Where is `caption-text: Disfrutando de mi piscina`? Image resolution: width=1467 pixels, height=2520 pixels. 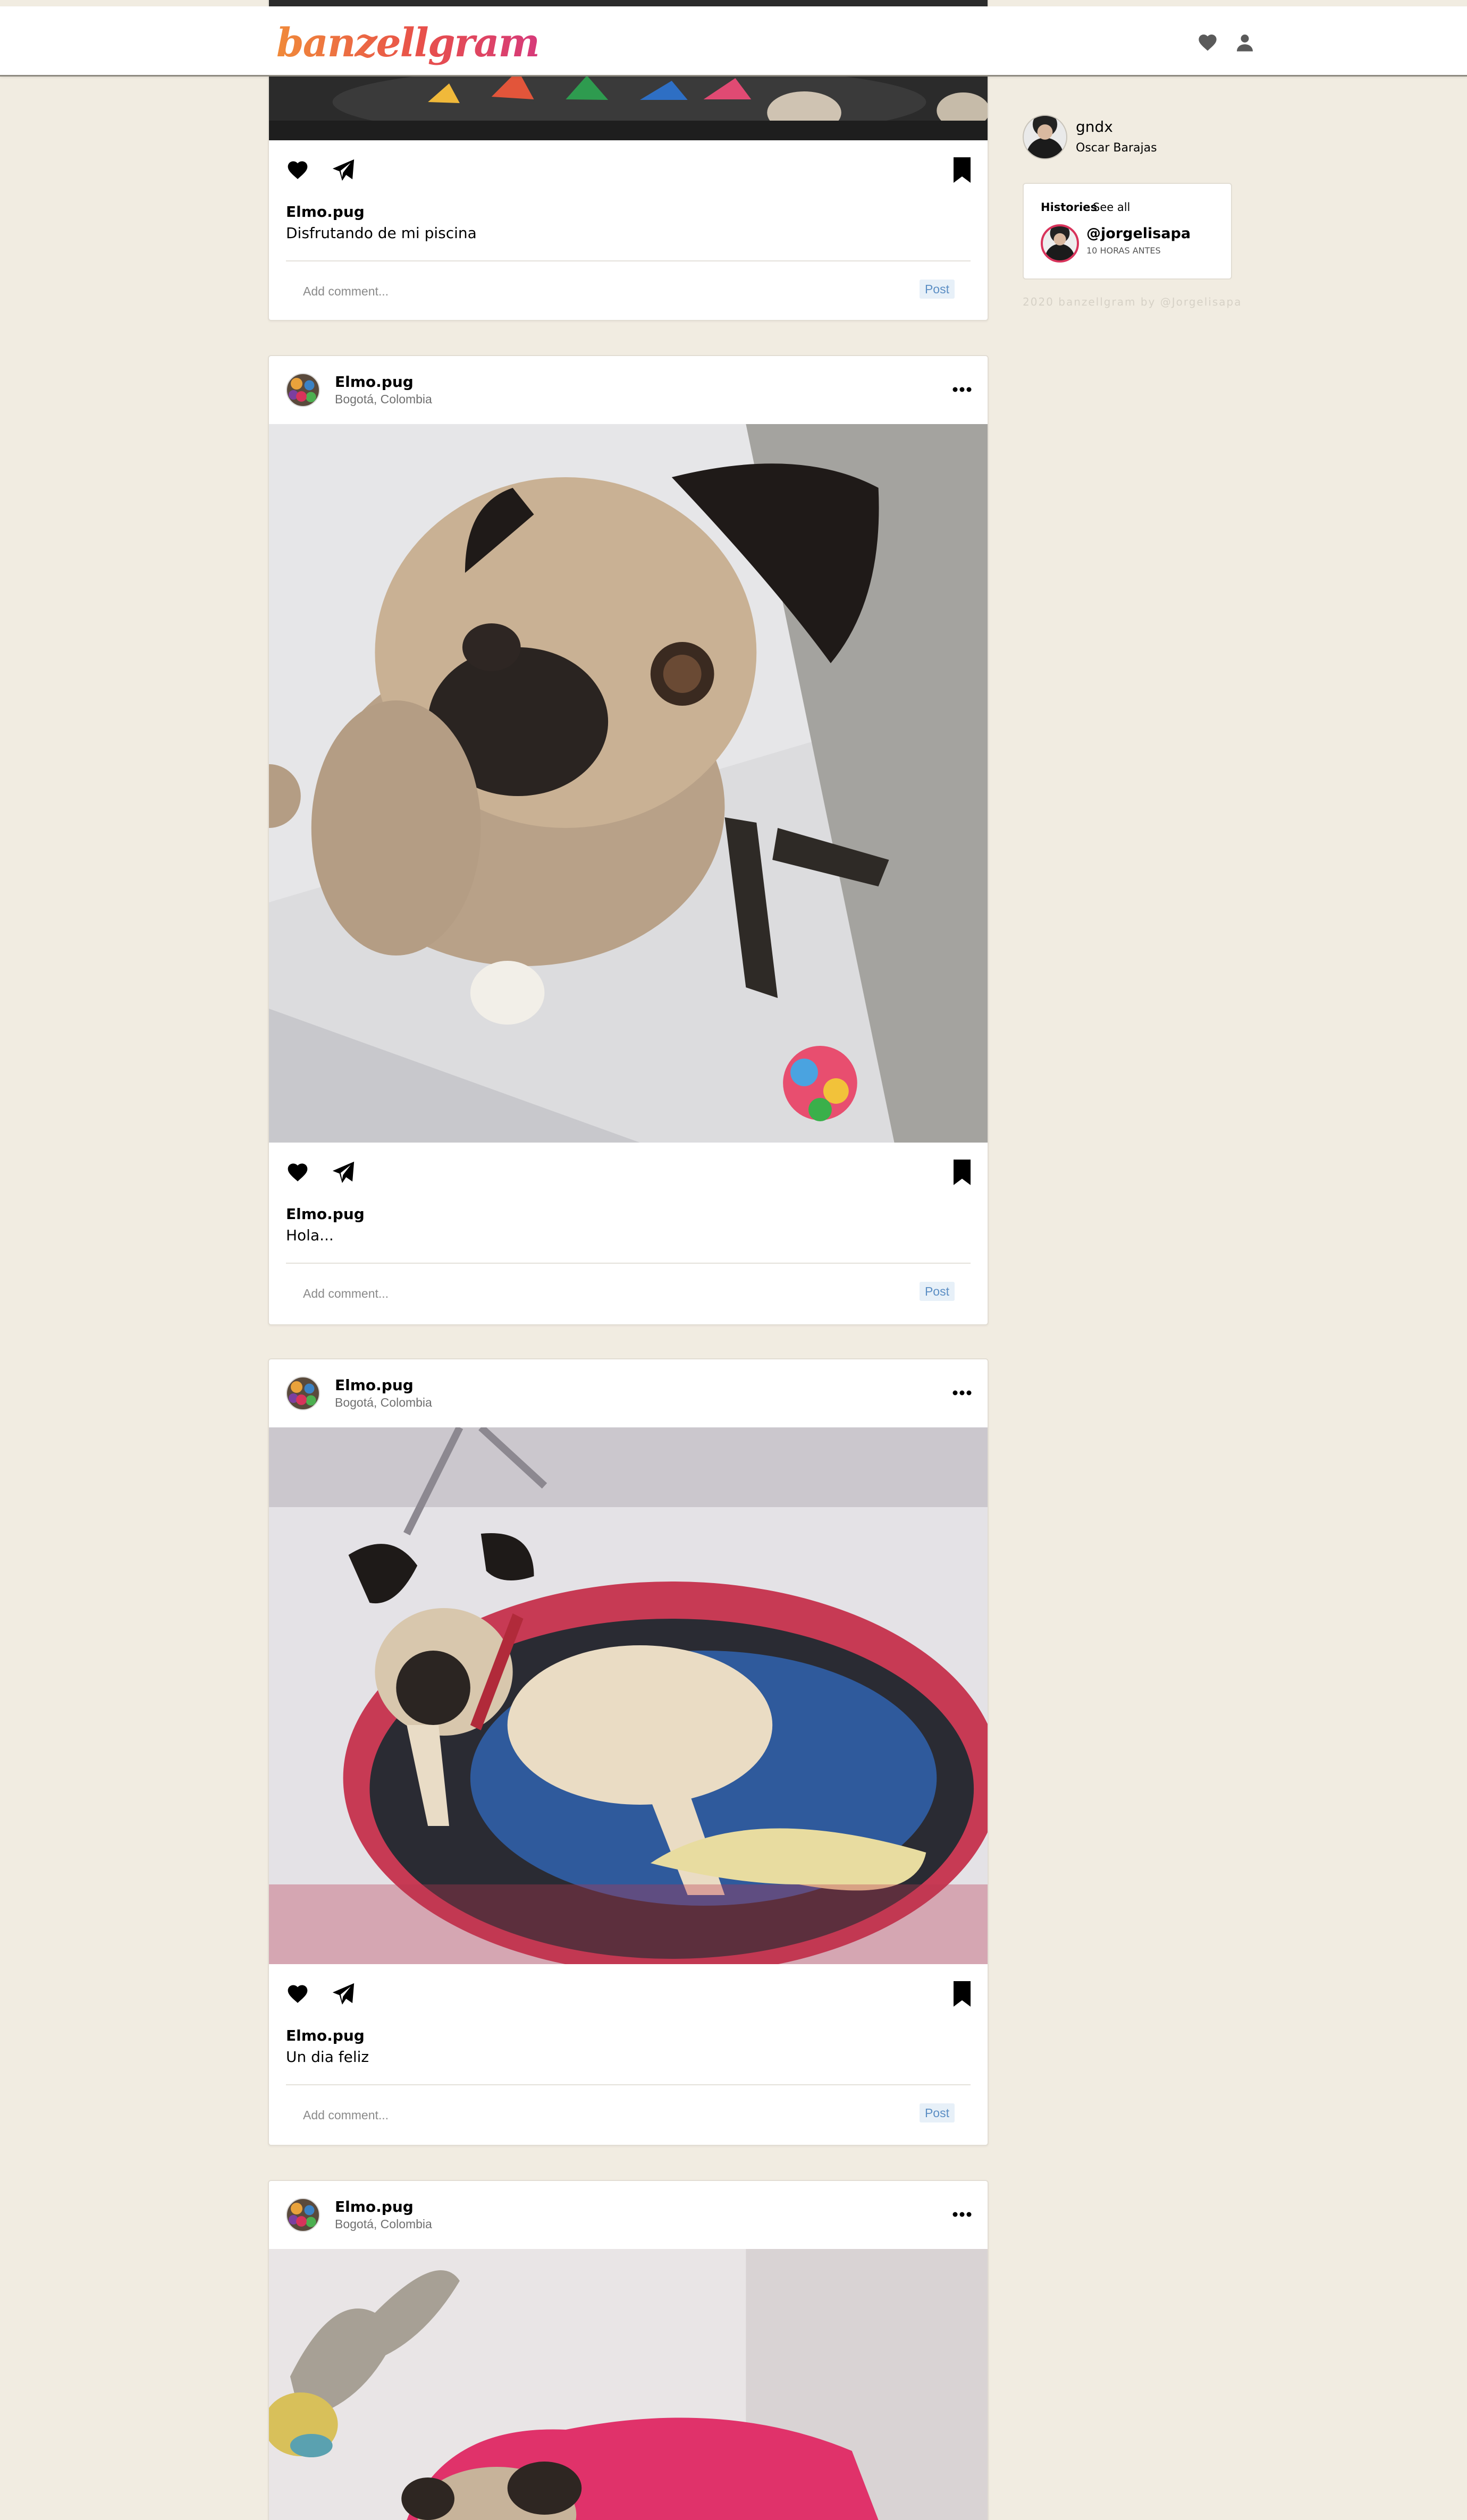 caption-text: Disfrutando de mi piscina is located at coordinates (381, 233).